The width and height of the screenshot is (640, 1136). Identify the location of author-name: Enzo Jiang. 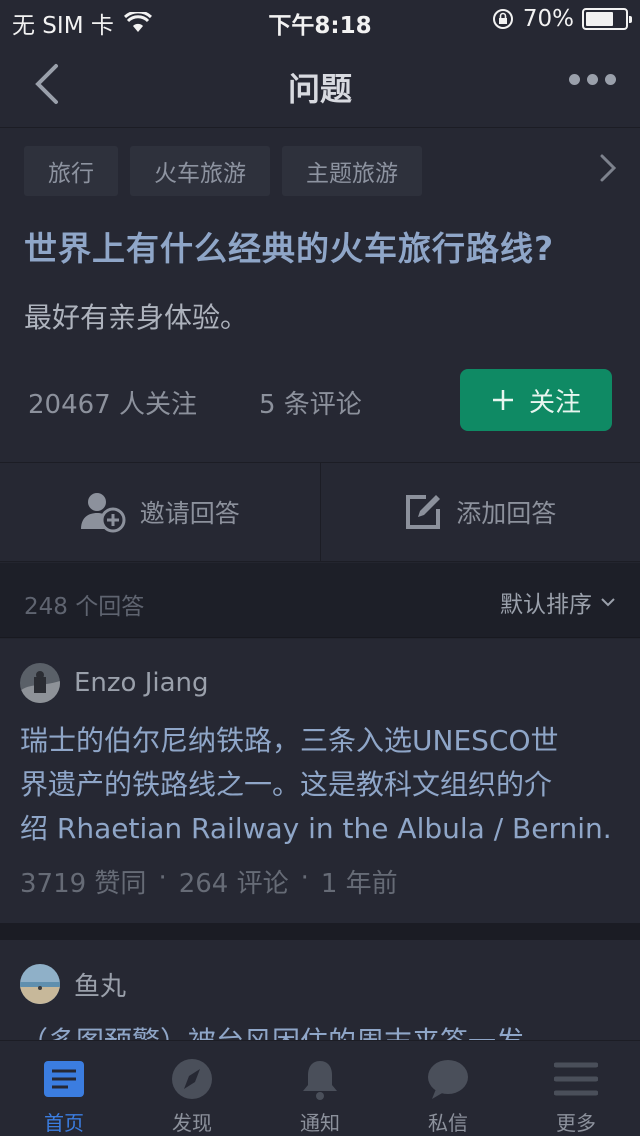
(141, 683).